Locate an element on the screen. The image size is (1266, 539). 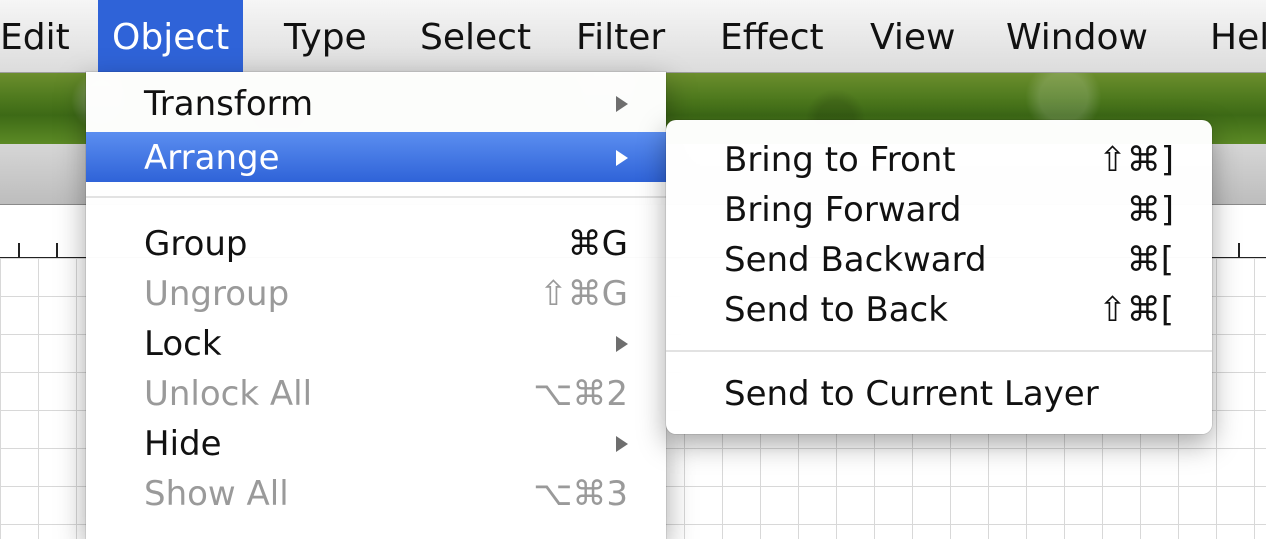
menu-item-shortcut: ⌘] is located at coordinates (1150, 210).